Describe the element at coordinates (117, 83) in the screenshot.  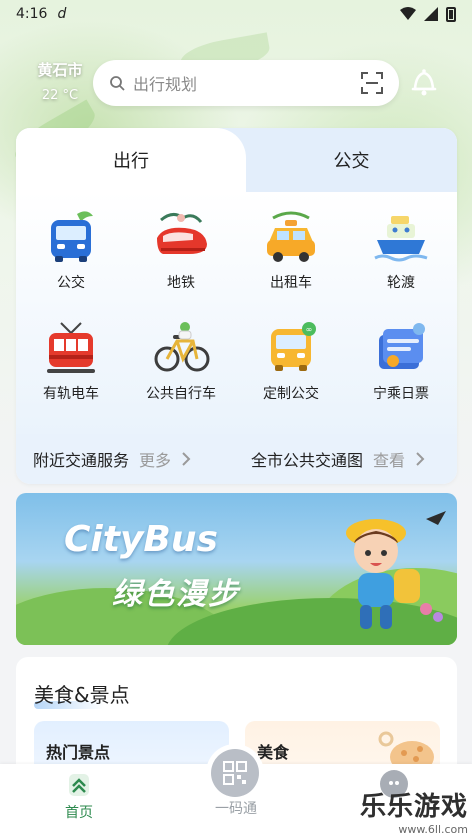
I see `search-icon` at that location.